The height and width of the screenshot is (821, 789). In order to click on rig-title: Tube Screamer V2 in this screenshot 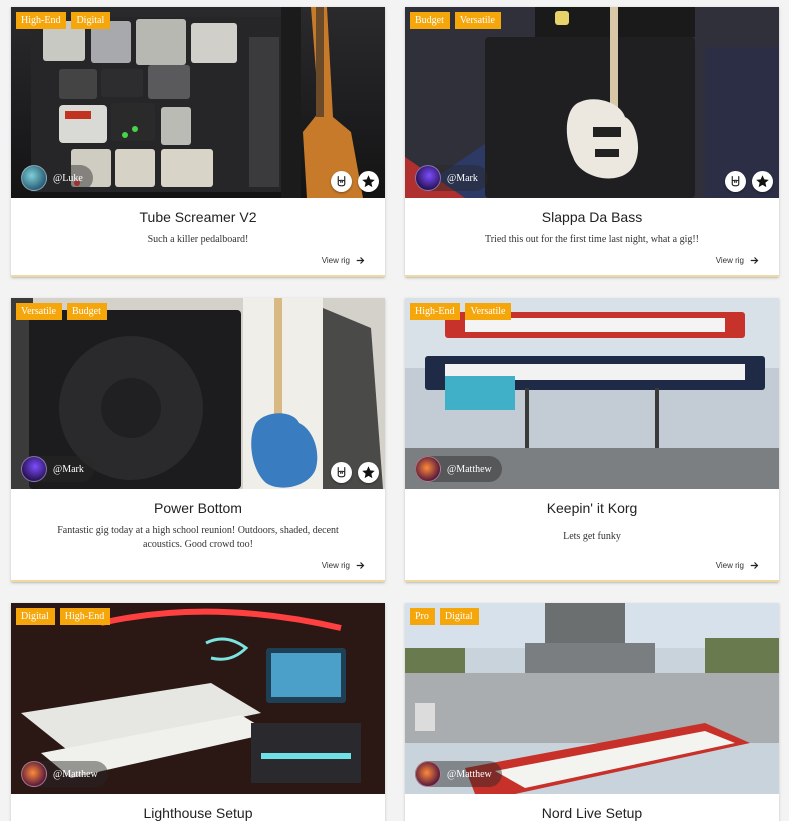, I will do `click(198, 217)`.